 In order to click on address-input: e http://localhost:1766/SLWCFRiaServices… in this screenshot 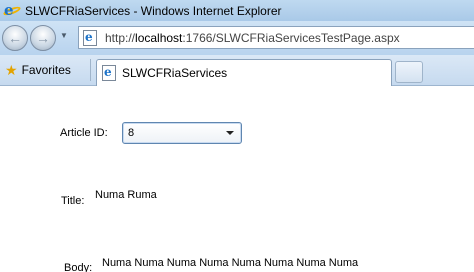, I will do `click(276, 37)`.